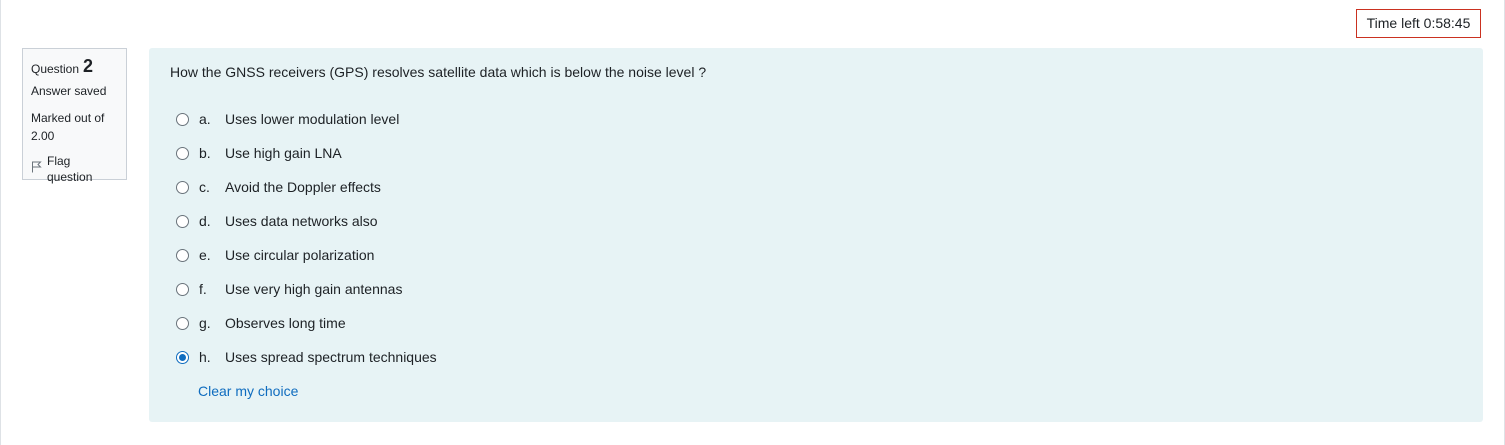  I want to click on answer-option-d: d. Uses data networks also, so click(306, 221).